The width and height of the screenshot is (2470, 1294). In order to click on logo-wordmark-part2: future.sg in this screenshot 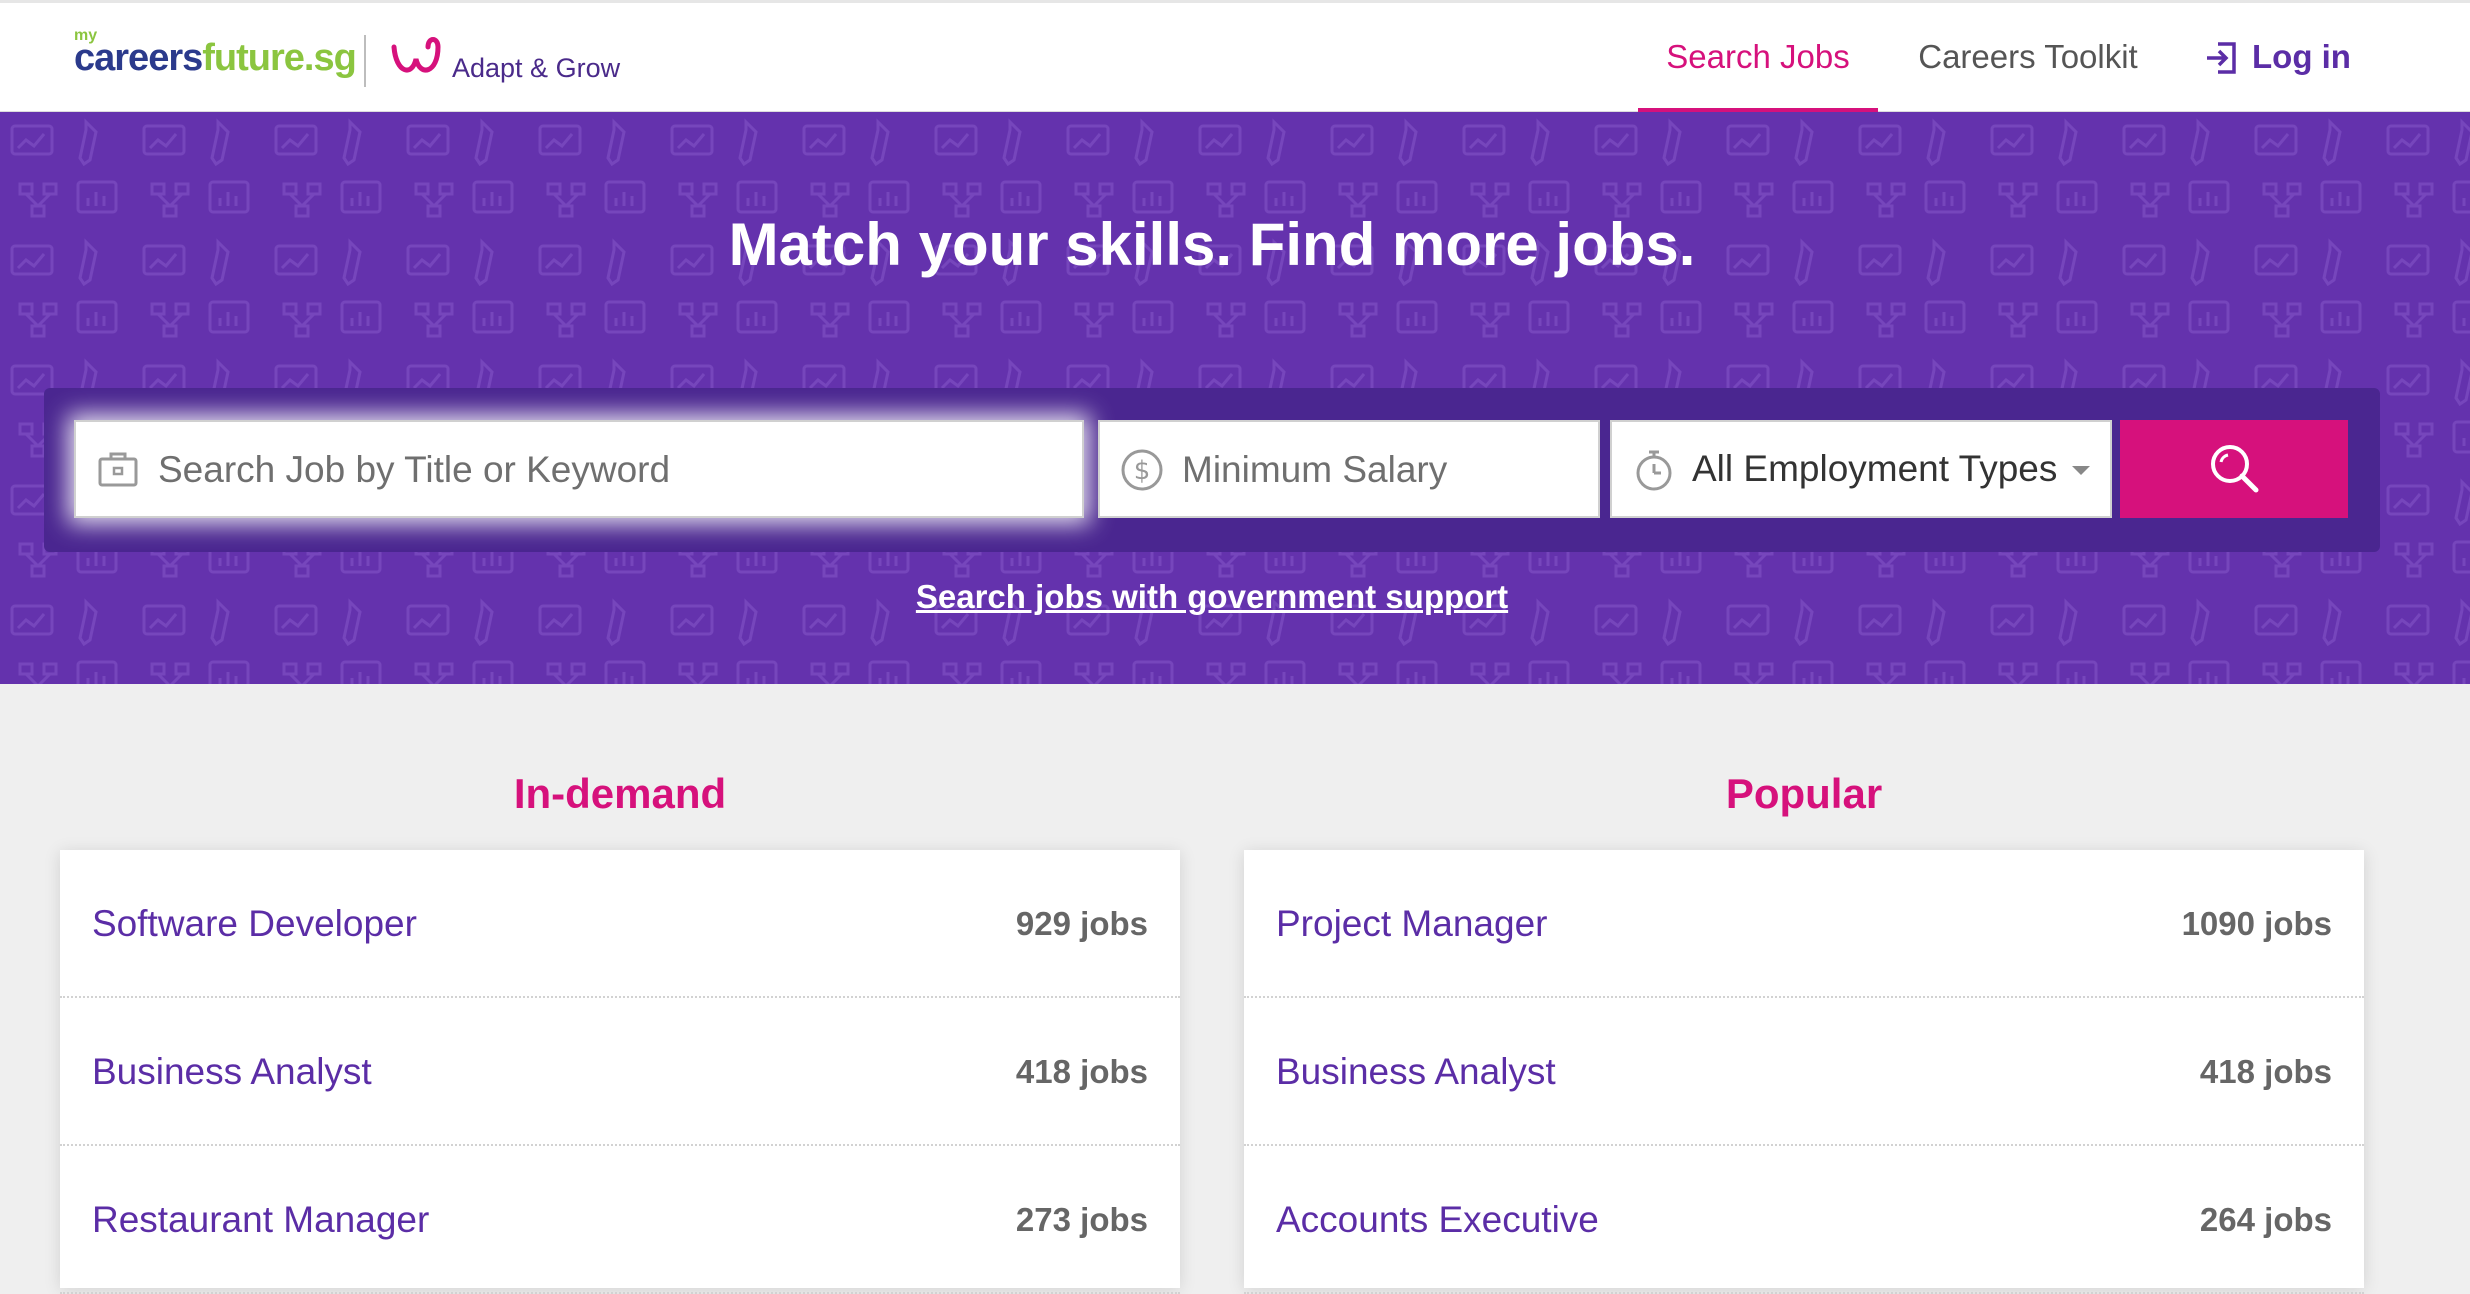, I will do `click(279, 58)`.